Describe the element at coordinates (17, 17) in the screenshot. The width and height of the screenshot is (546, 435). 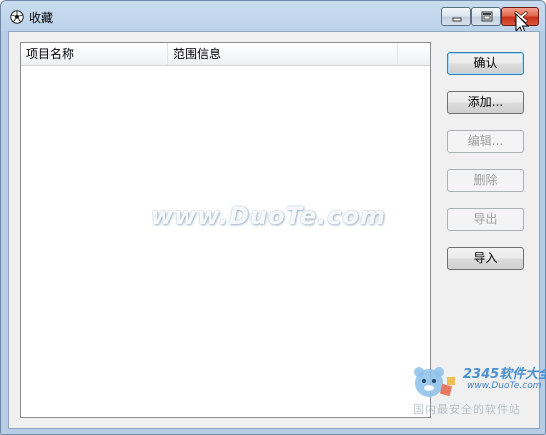
I see `soccer-ball-icon` at that location.